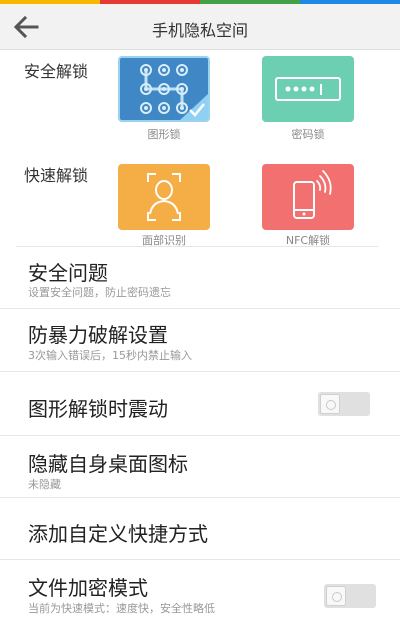 This screenshot has height=640, width=400. I want to click on hide-icon-subtitle: 未隐藏, so click(44, 484).